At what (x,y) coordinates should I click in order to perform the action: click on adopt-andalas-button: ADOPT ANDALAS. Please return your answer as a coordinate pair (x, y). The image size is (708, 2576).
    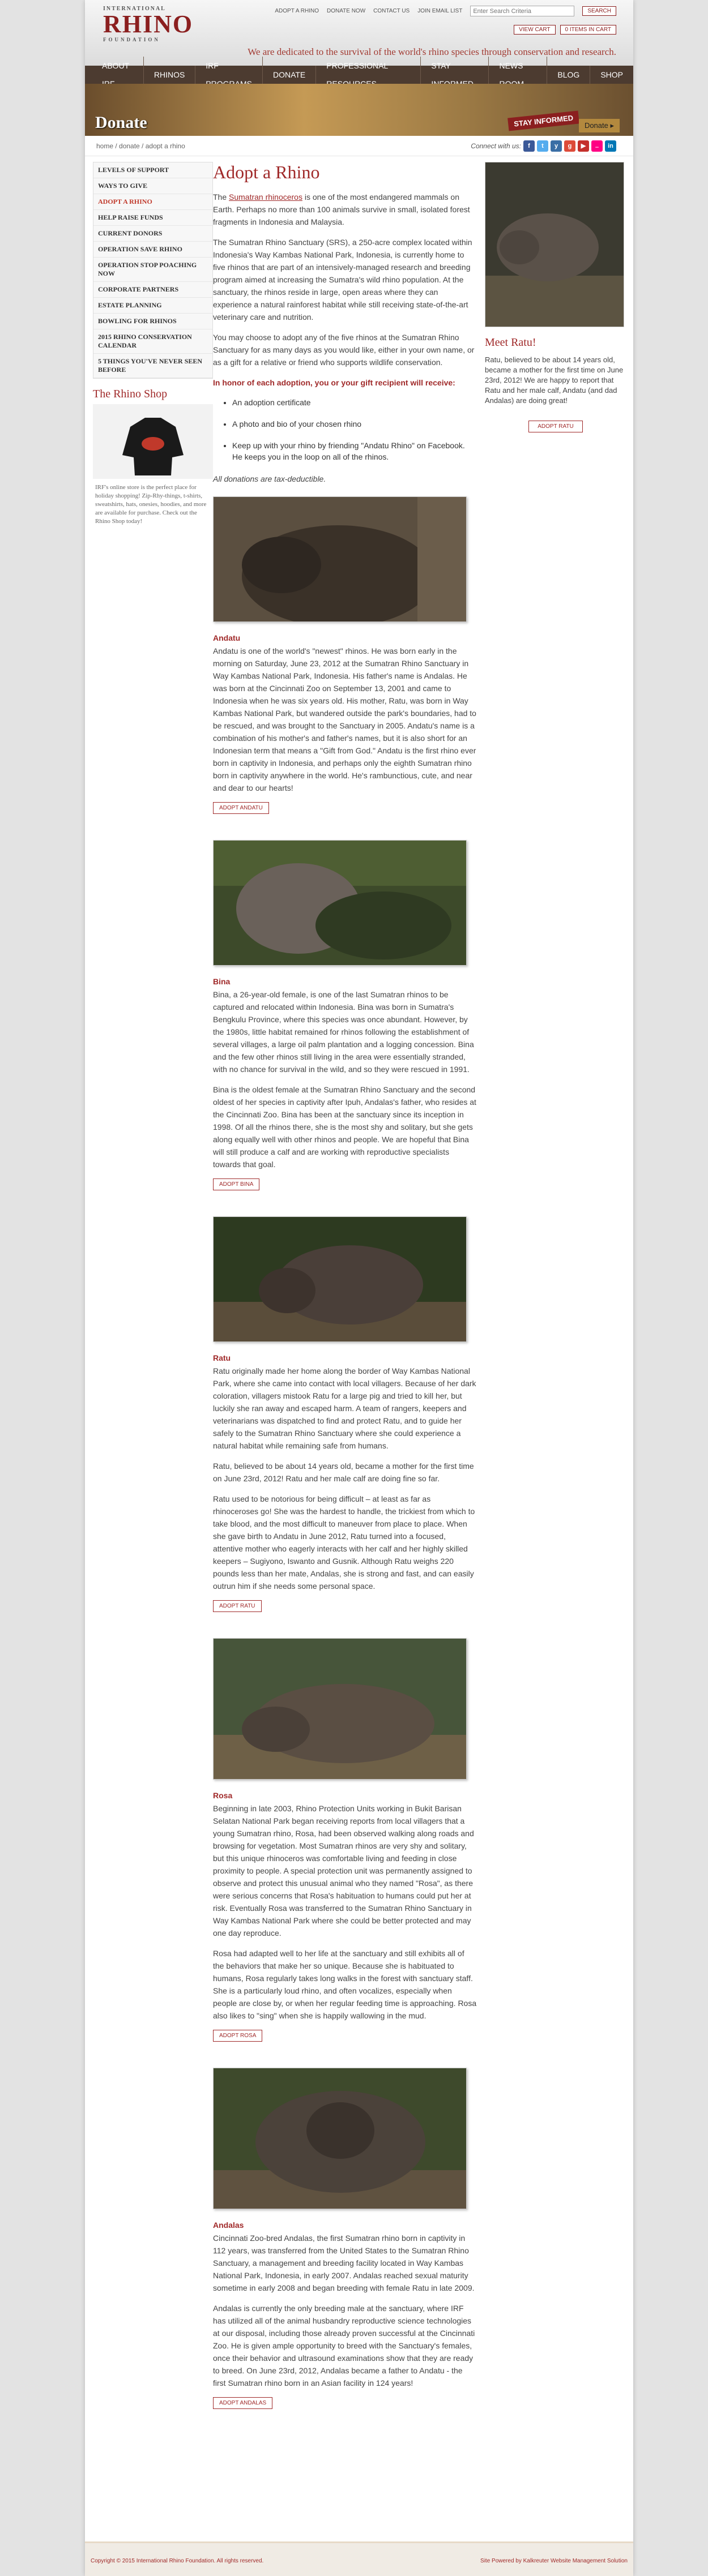
    Looking at the image, I should click on (243, 2403).